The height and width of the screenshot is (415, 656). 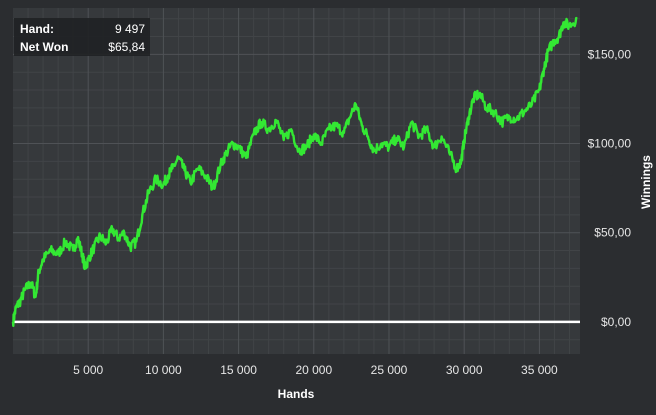 I want to click on x-tick-label: 35 000, so click(x=539, y=370).